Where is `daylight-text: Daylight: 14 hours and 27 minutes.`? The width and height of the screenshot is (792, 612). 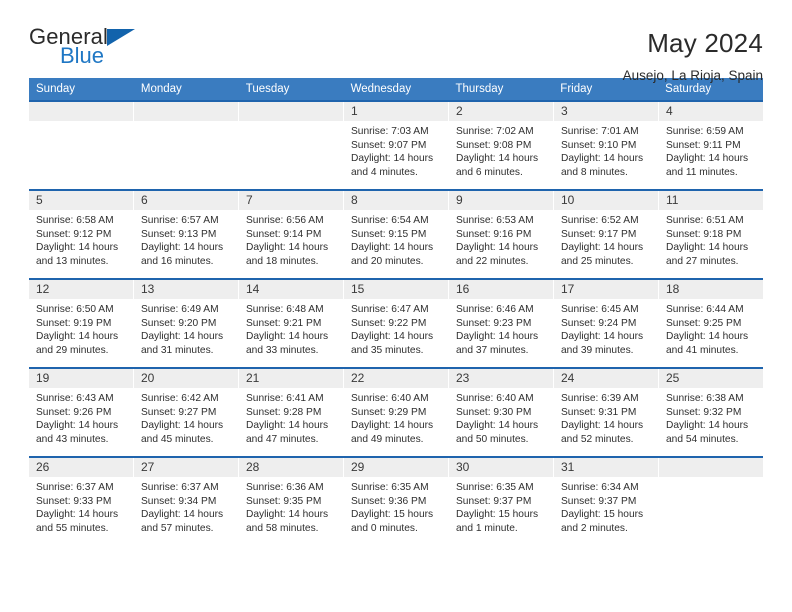
daylight-text: Daylight: 14 hours and 27 minutes. is located at coordinates (707, 254).